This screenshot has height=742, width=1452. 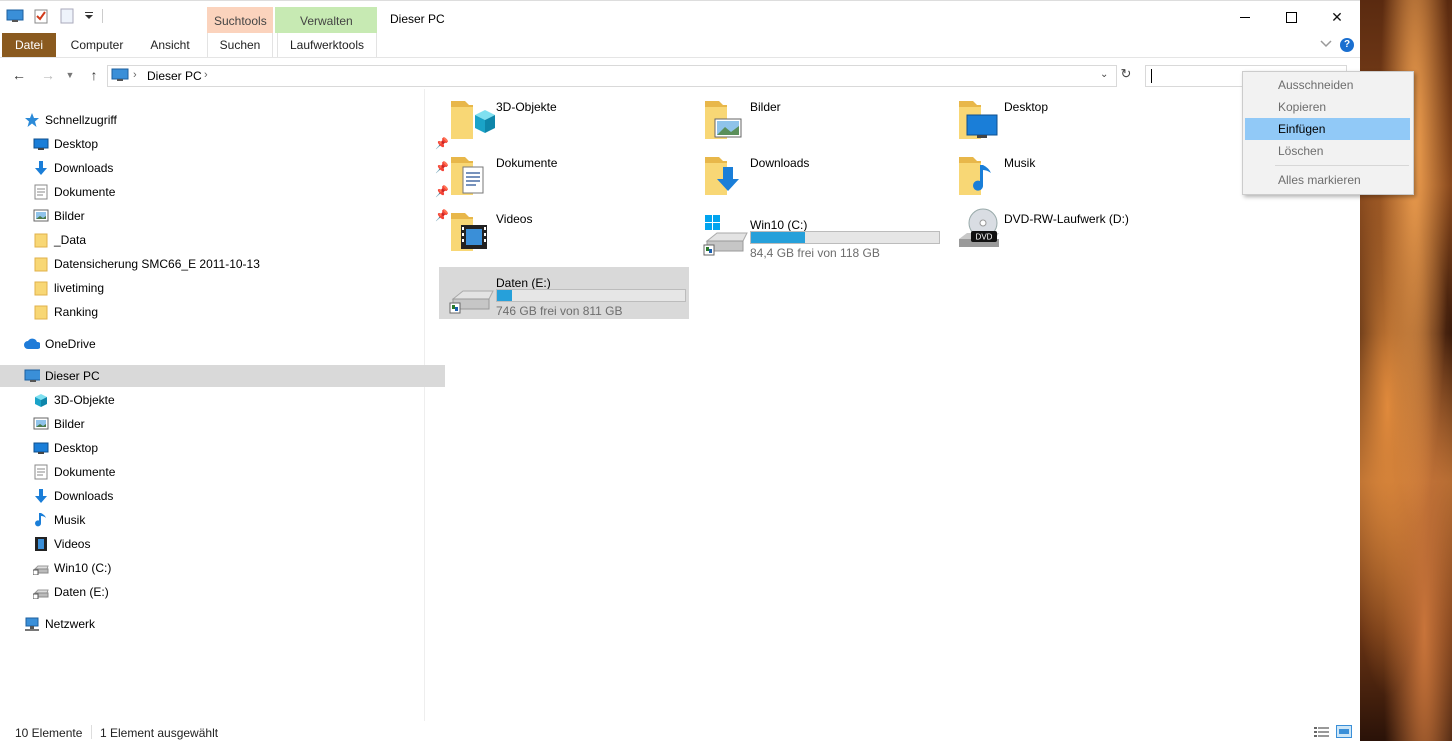 What do you see at coordinates (564, 293) in the screenshot?
I see `drive-tile-daten-e: Daten (E:) 746 GB frei von 811 GB` at bounding box center [564, 293].